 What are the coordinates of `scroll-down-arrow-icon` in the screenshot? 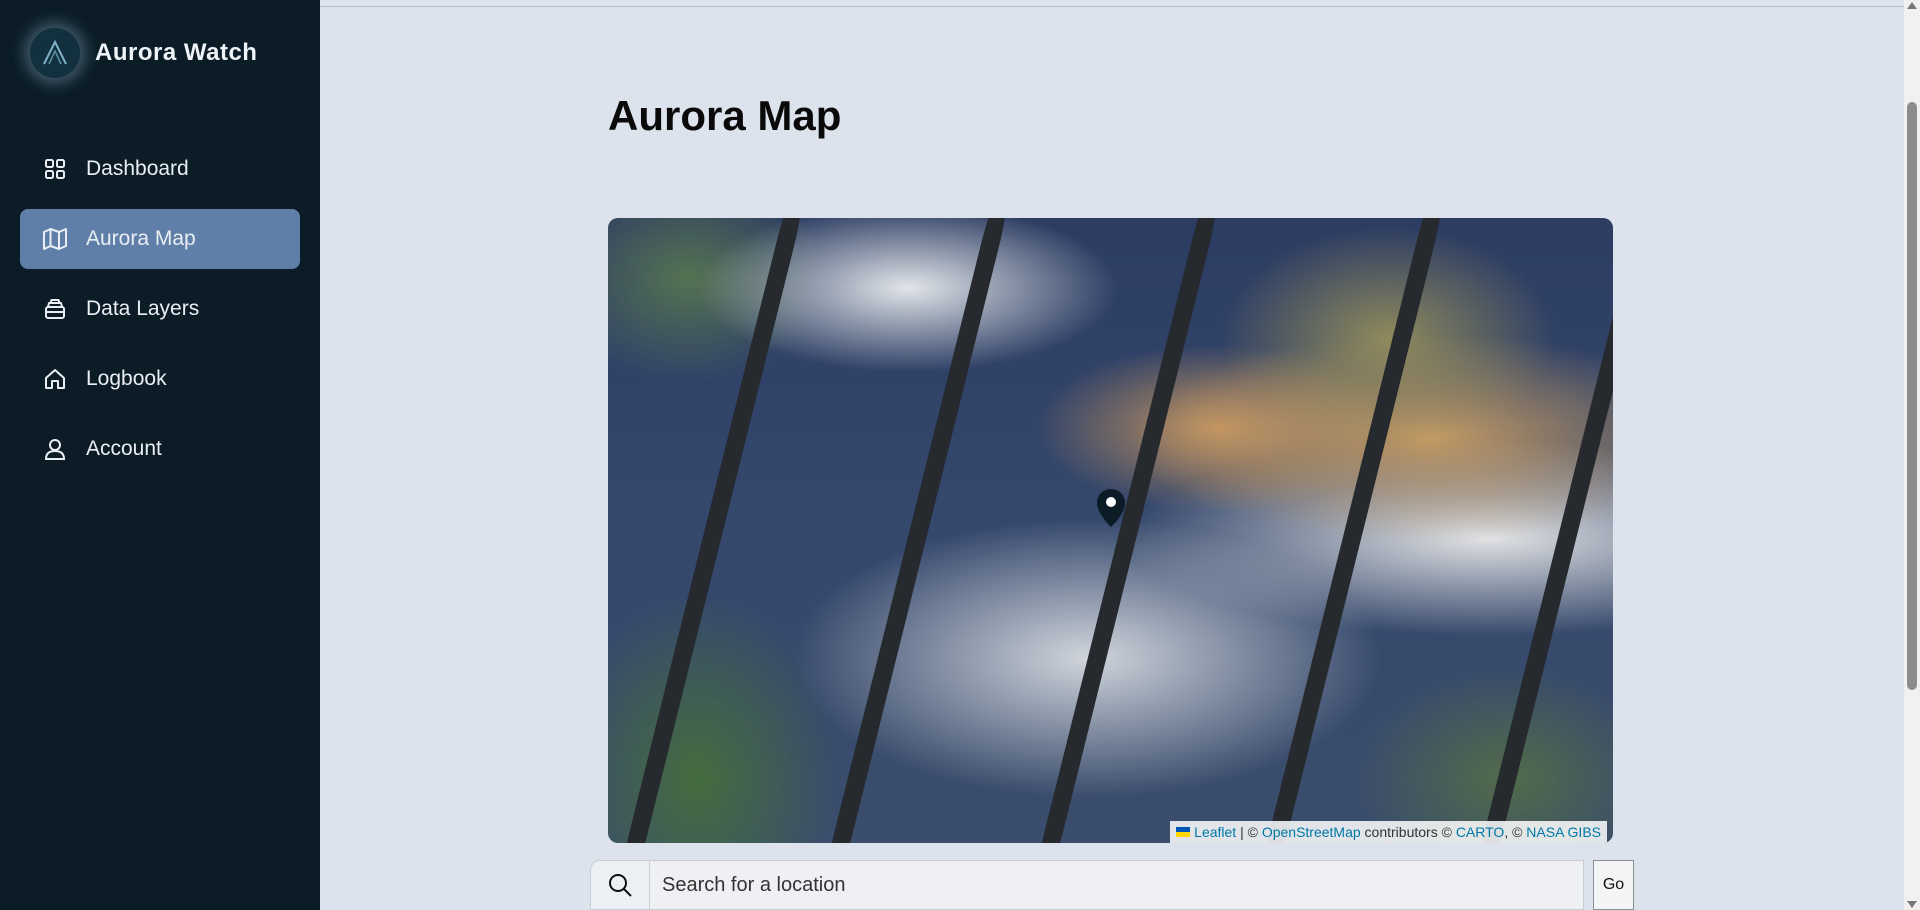 It's located at (1912, 904).